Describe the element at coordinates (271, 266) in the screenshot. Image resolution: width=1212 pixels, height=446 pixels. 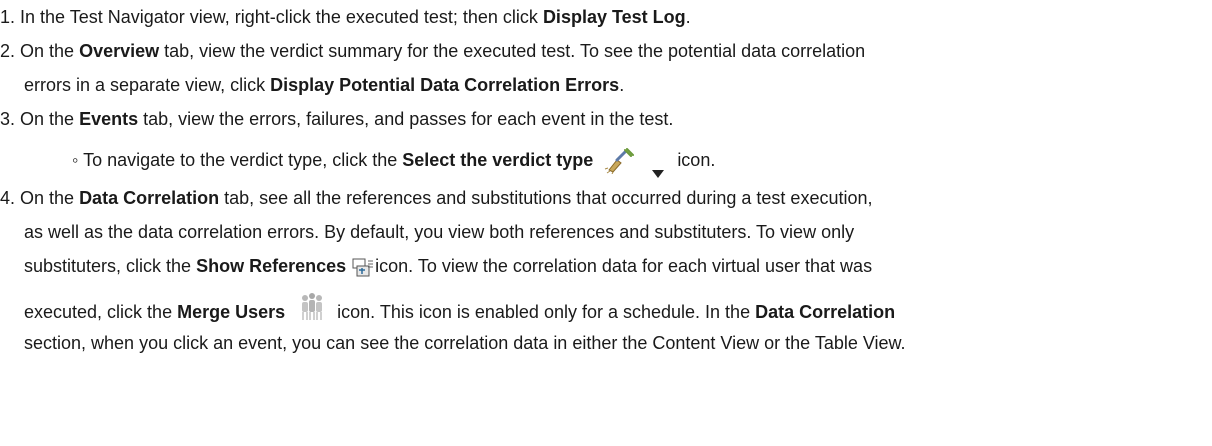
I see `show-references-label: Show References` at that location.